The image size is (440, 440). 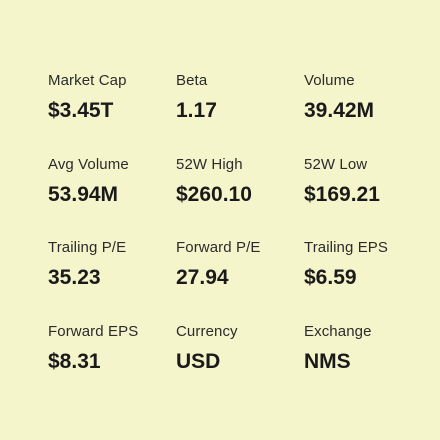 What do you see at coordinates (87, 247) in the screenshot?
I see `stat-label-trailing-pe: Trailing P/E` at bounding box center [87, 247].